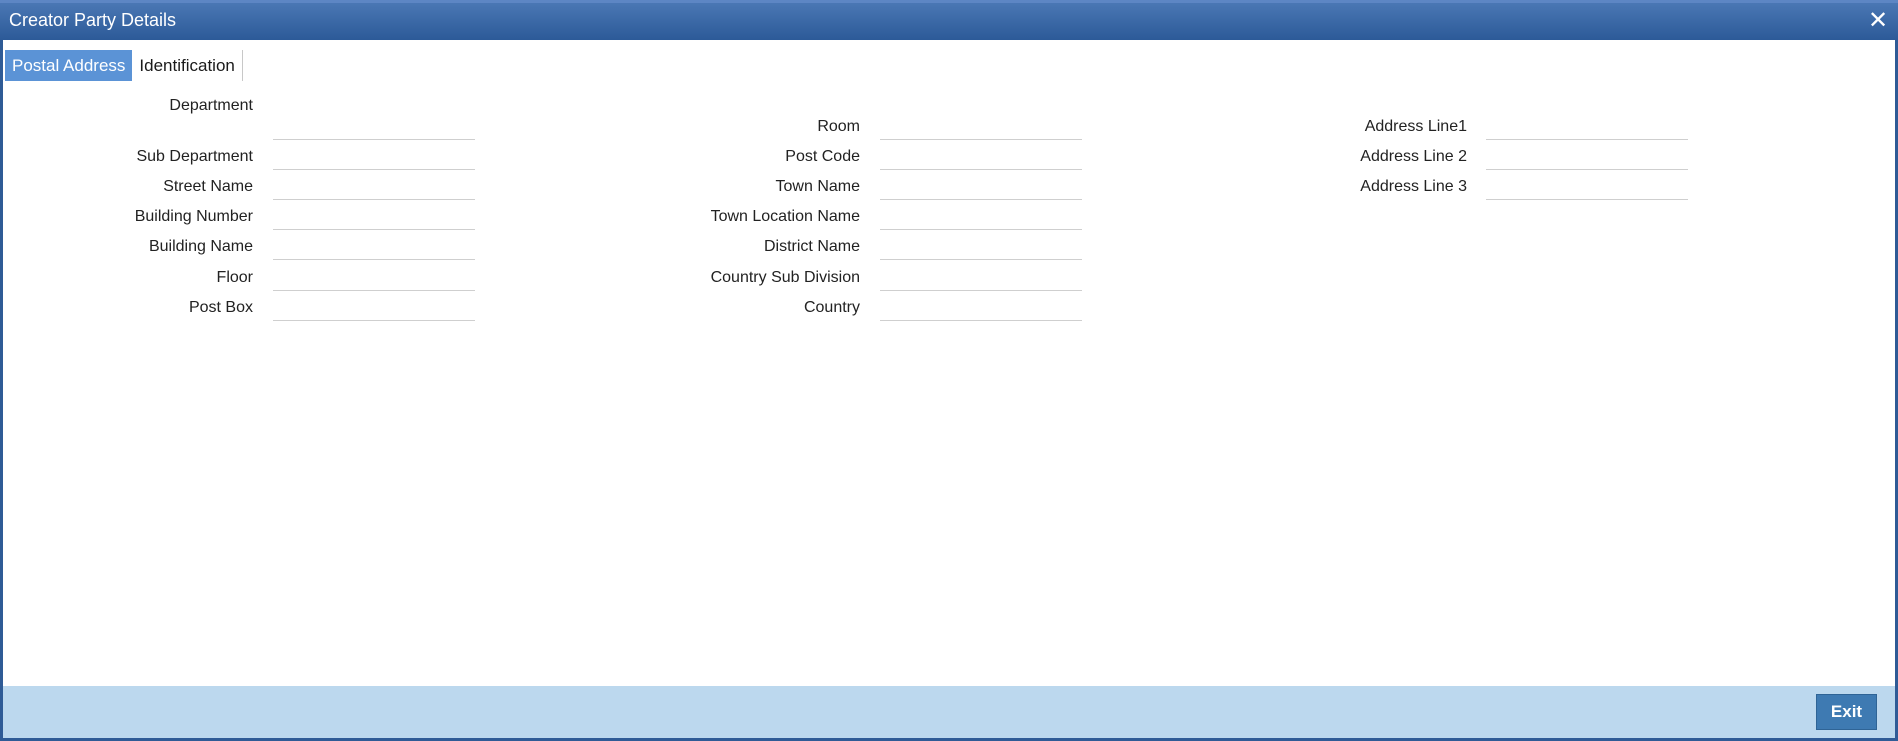  What do you see at coordinates (374, 189) in the screenshot?
I see `street-name-field` at bounding box center [374, 189].